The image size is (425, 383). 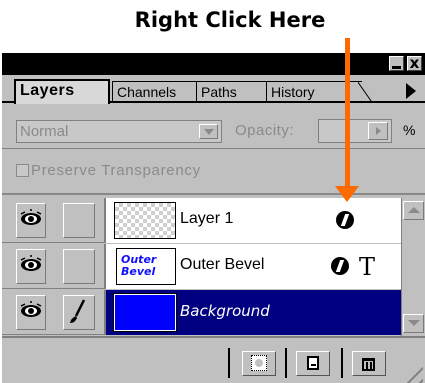 I want to click on annotation-arrow-line, so click(x=347, y=114).